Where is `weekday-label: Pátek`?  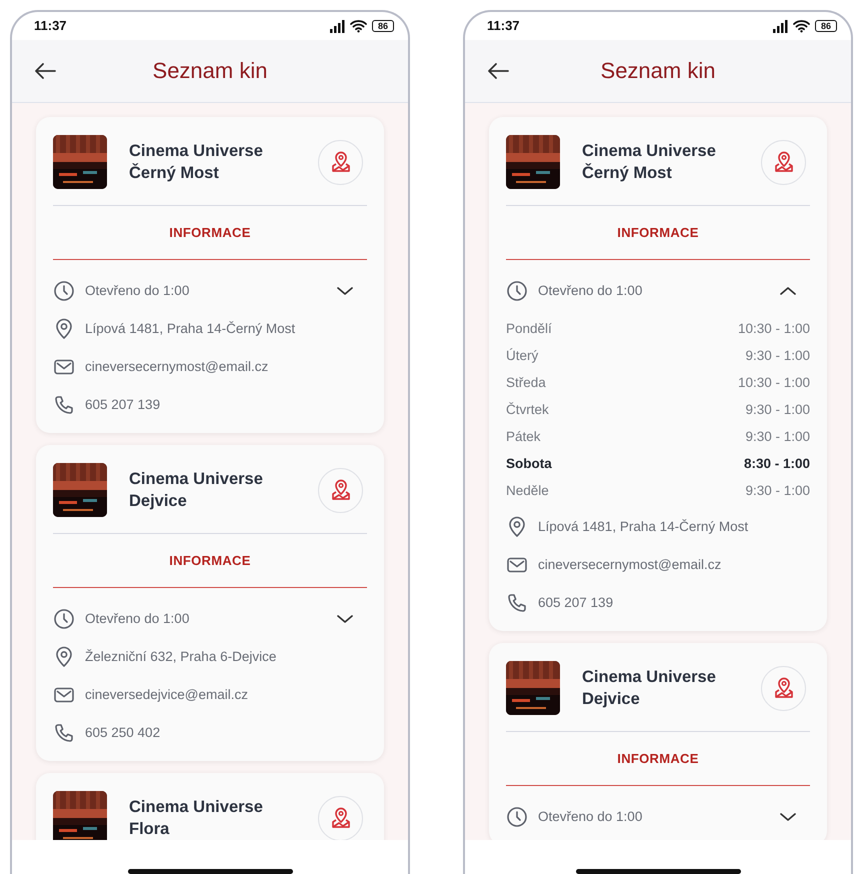 weekday-label: Pátek is located at coordinates (523, 437).